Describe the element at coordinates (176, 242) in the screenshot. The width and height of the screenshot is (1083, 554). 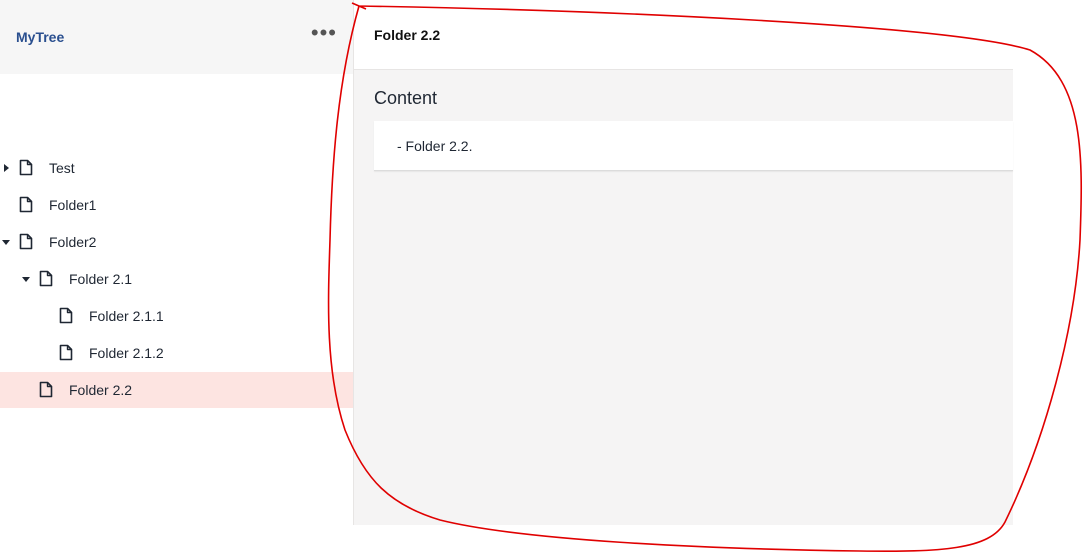
I see `tree-node: Folder2` at that location.